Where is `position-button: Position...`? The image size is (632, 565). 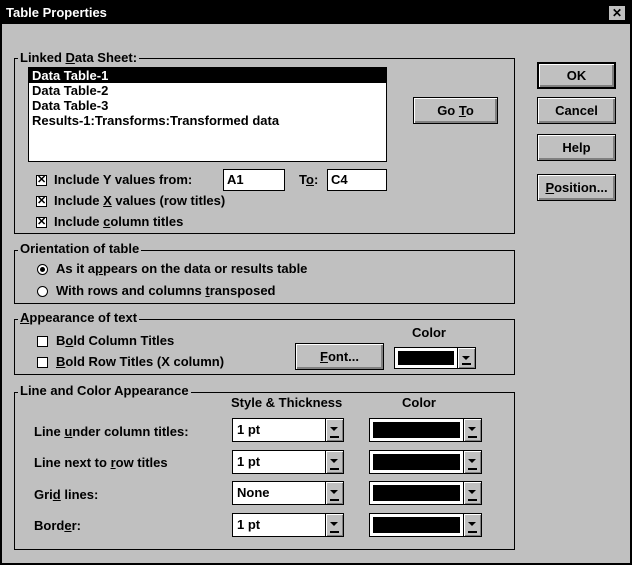
position-button: Position... is located at coordinates (576, 187).